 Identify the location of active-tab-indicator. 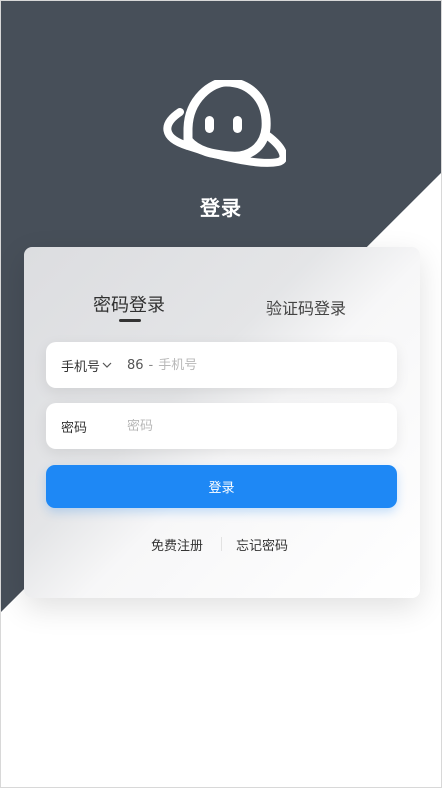
(130, 320).